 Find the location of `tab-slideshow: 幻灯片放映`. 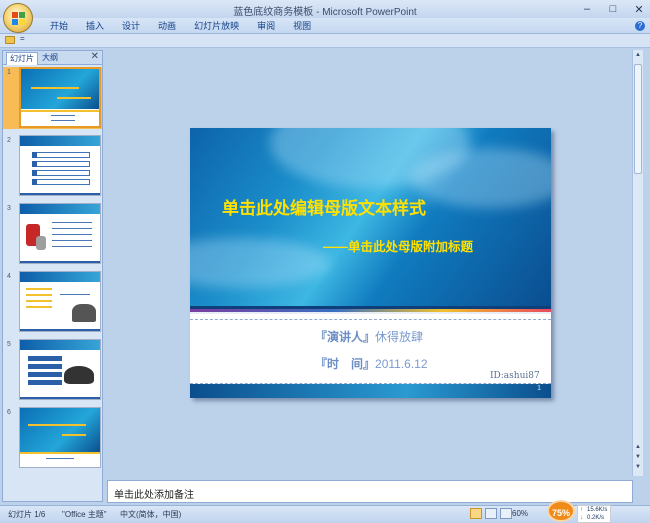

tab-slideshow: 幻灯片放映 is located at coordinates (216, 26).